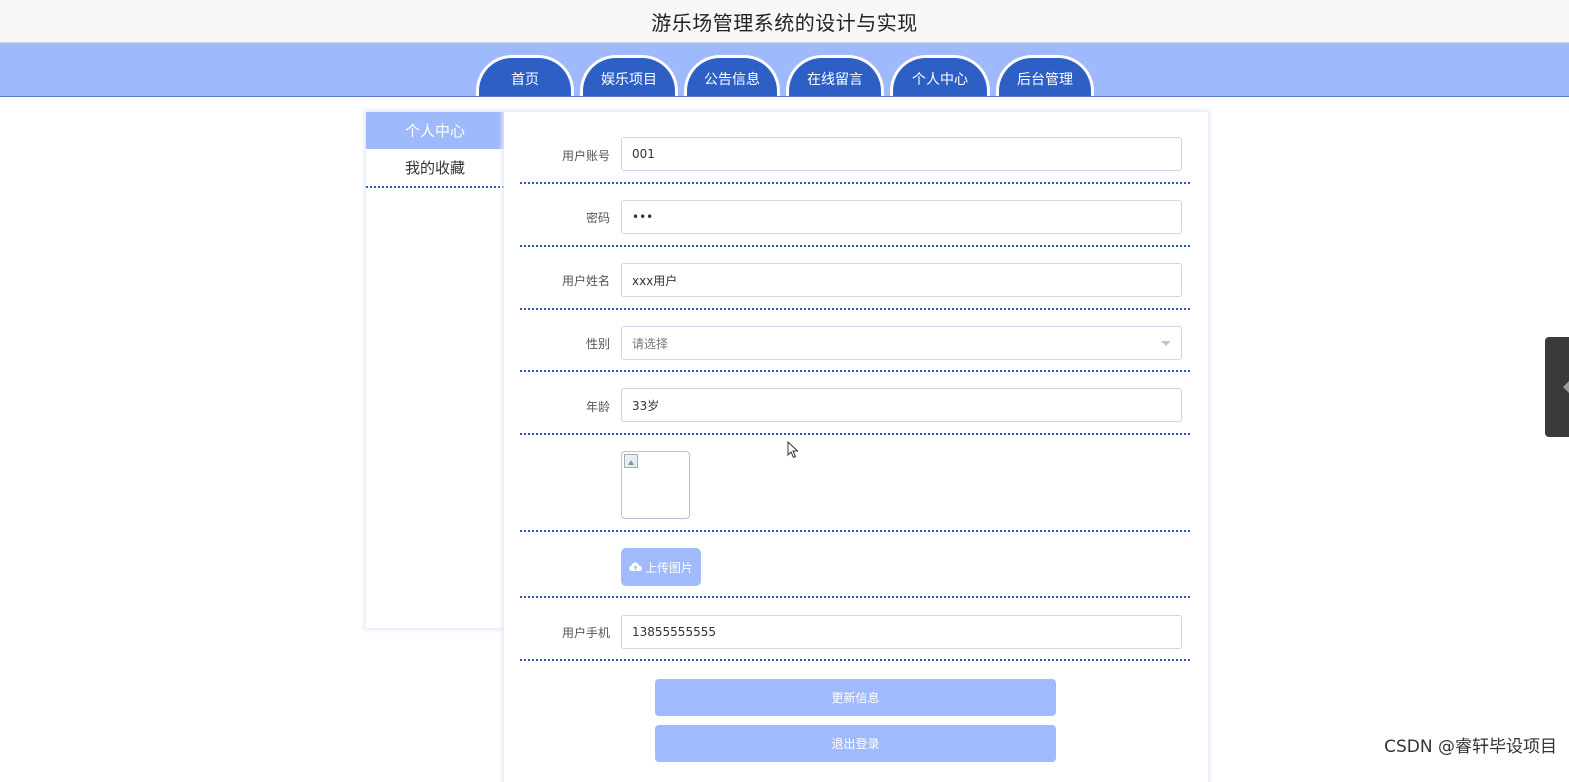 The image size is (1569, 782). Describe the element at coordinates (629, 75) in the screenshot. I see `nav-tab-entertainment: 娱乐项目` at that location.